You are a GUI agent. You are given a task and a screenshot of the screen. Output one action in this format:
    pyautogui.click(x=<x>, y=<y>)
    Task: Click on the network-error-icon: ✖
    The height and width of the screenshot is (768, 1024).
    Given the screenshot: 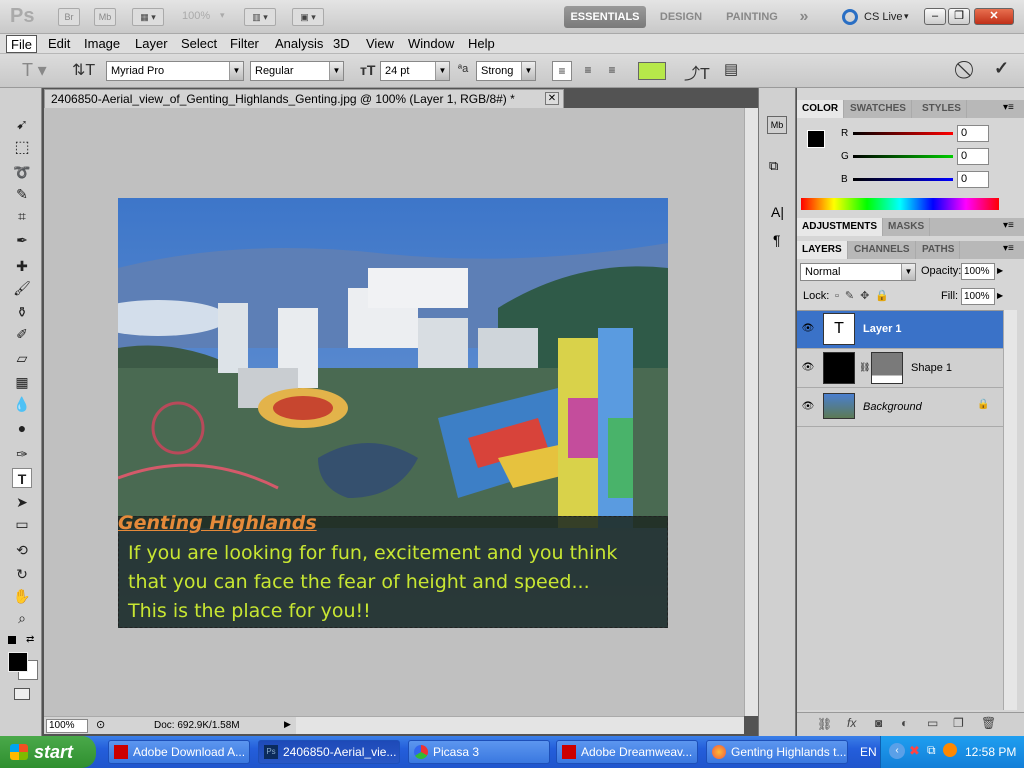 What is the action you would take?
    pyautogui.click(x=914, y=751)
    